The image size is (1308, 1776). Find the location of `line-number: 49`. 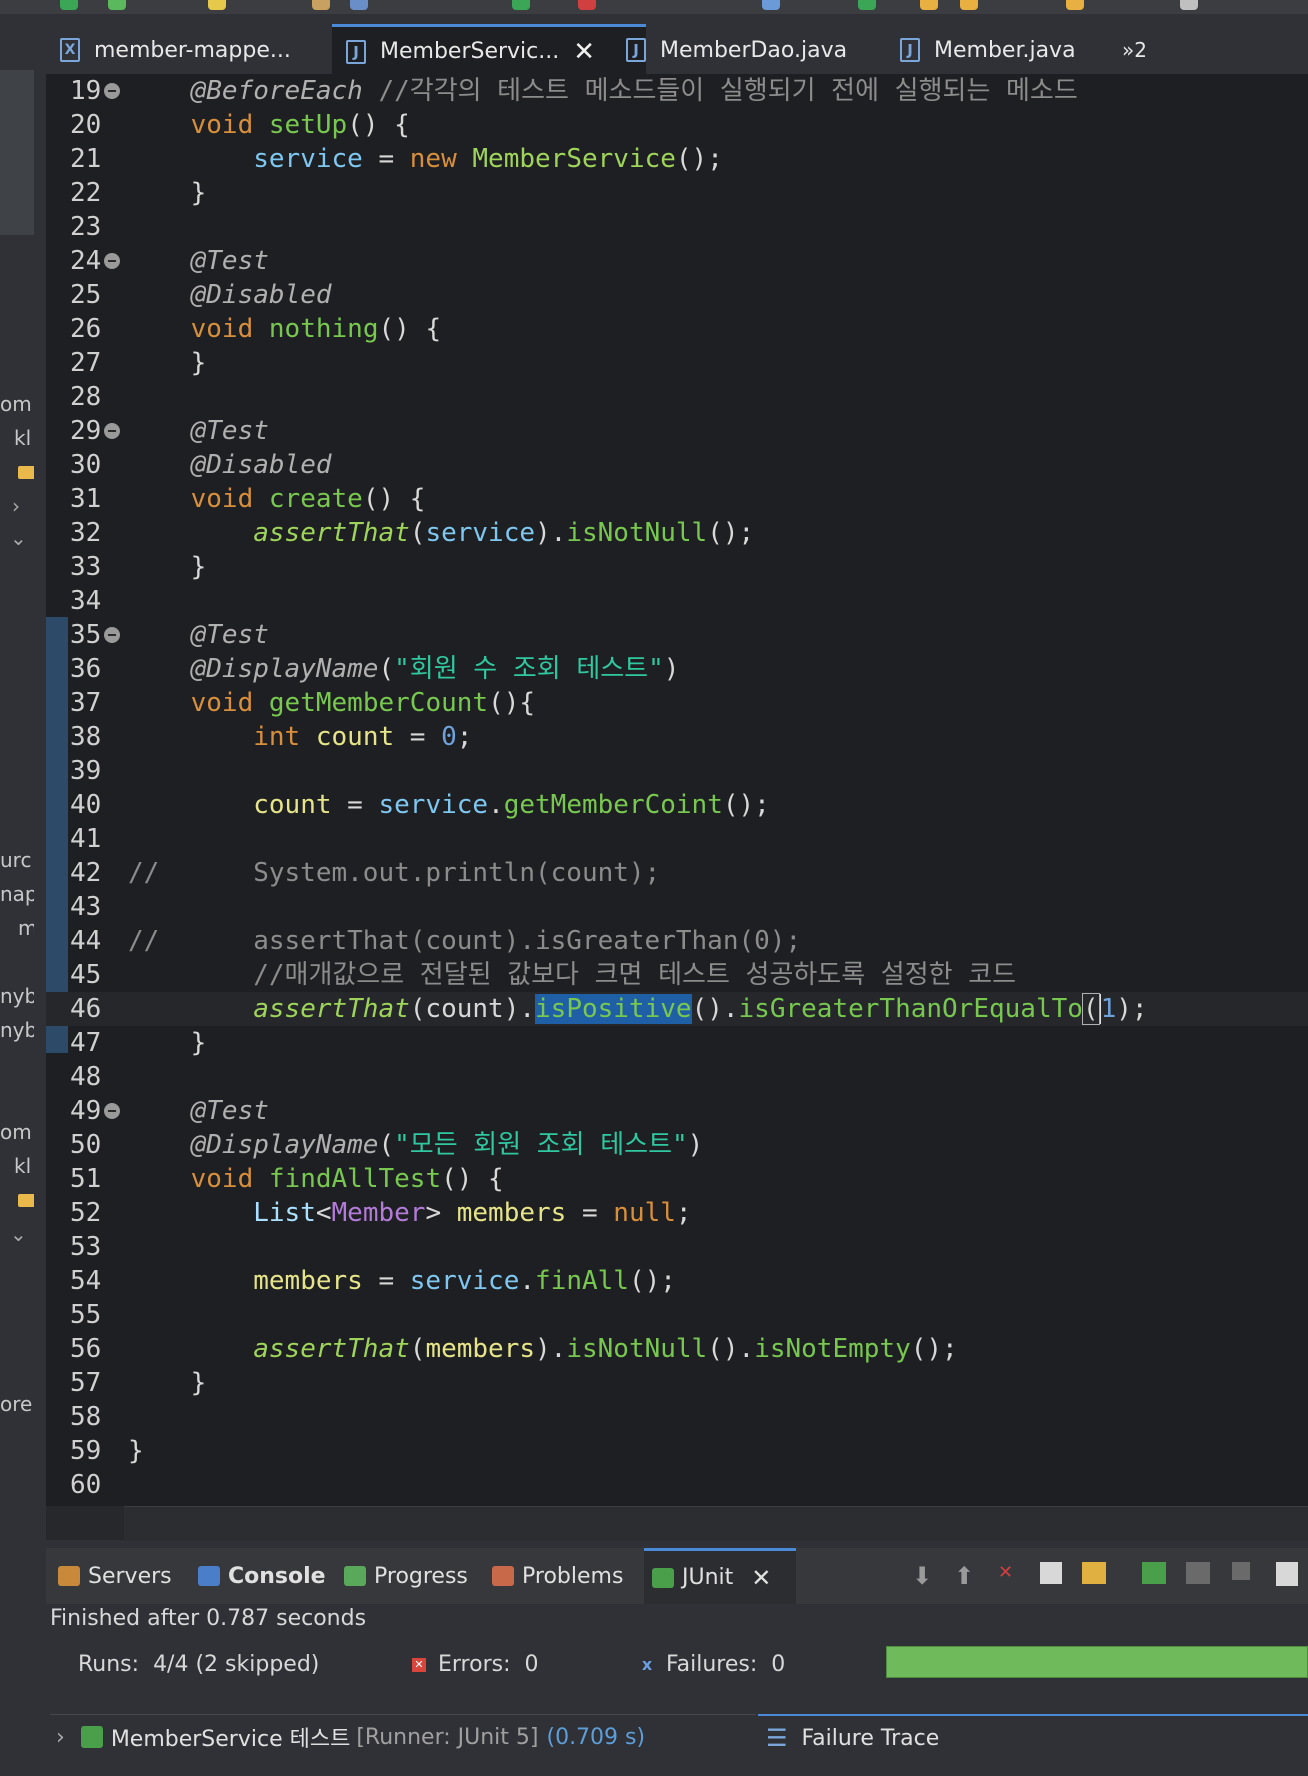

line-number: 49 is located at coordinates (86, 1111).